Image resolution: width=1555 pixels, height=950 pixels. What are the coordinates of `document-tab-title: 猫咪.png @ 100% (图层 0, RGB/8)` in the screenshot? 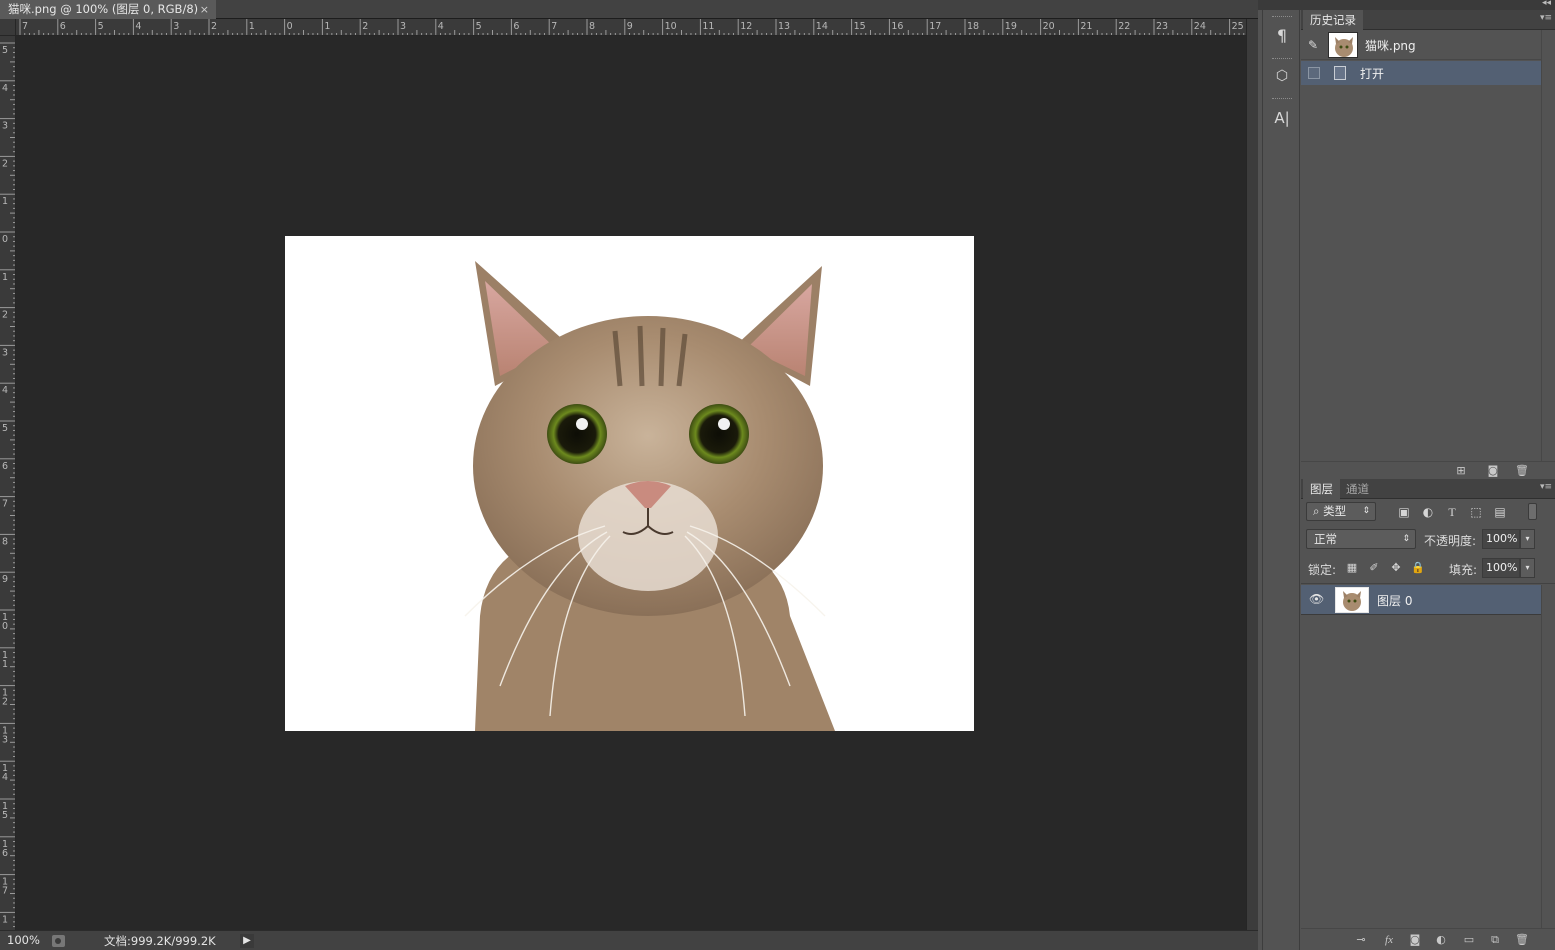 It's located at (103, 9).